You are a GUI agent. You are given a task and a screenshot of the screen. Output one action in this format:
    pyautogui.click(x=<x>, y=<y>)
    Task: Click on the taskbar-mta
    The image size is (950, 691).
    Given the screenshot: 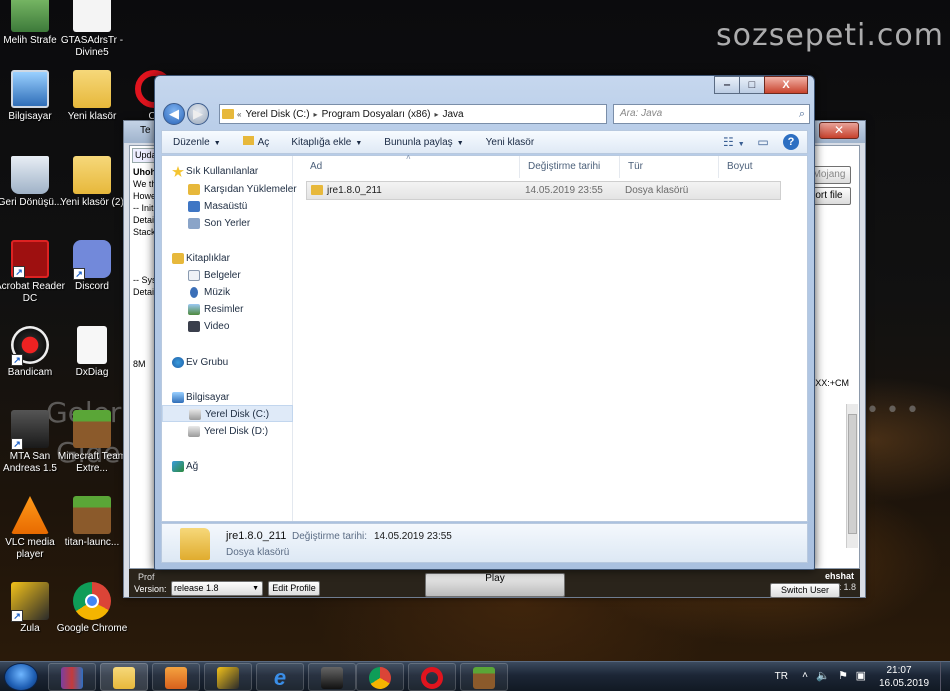 What is the action you would take?
    pyautogui.click(x=332, y=677)
    